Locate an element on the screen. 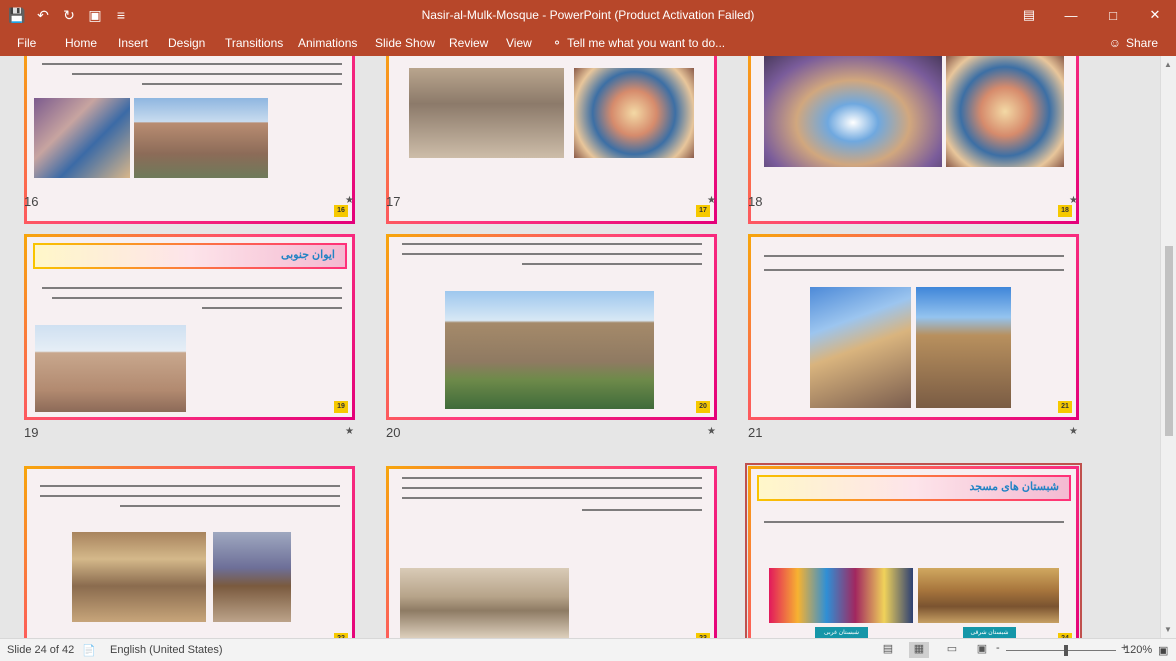  tab-file: File is located at coordinates (26, 43).